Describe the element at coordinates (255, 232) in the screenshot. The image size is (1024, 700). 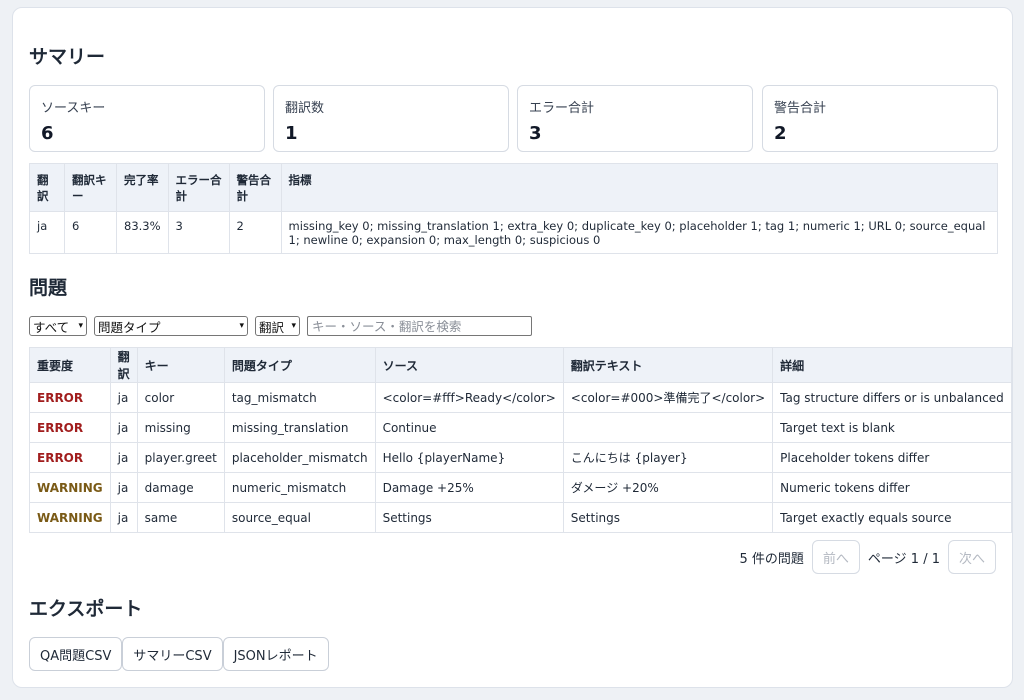
I see `cell-warnings: 2` at that location.